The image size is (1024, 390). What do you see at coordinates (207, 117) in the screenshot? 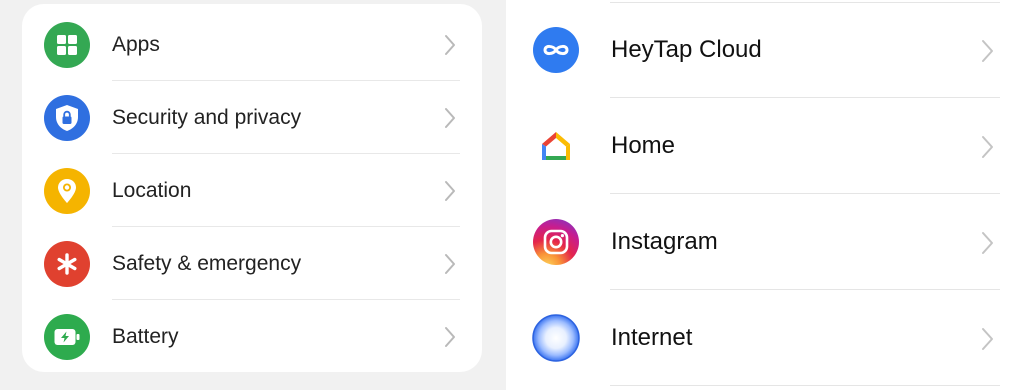
I see `settings-item-label: Security and privacy` at bounding box center [207, 117].